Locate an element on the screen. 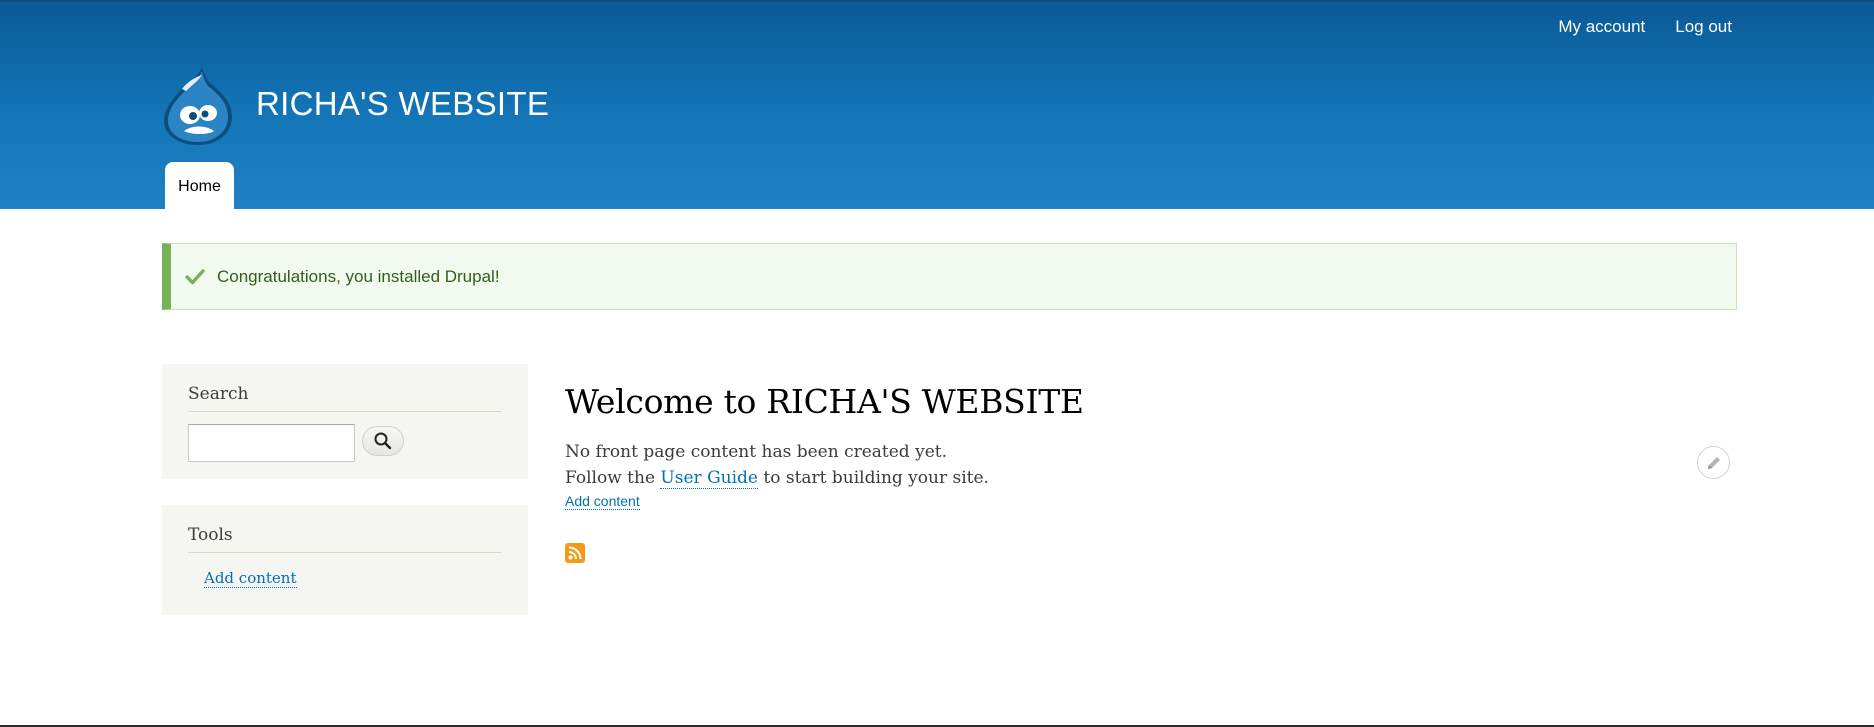 This screenshot has width=1874, height=727. checkmark-icon is located at coordinates (195, 276).